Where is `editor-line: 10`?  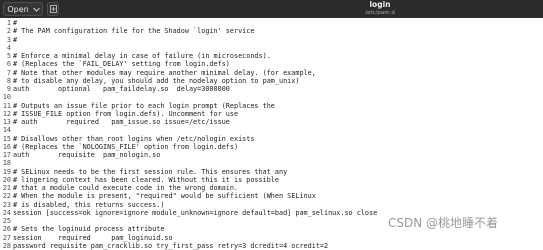 editor-line: 10 is located at coordinates (271, 97).